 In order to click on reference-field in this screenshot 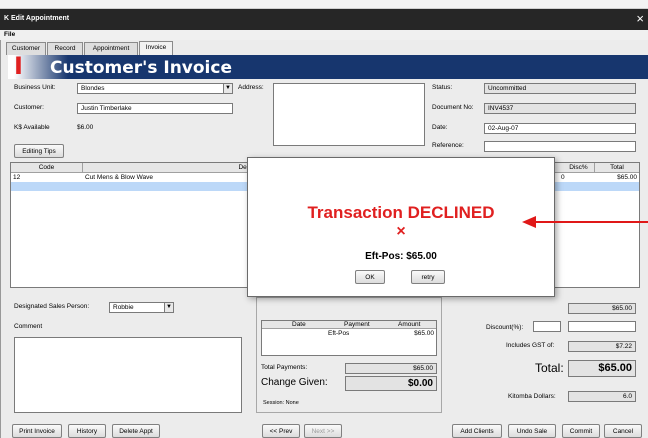, I will do `click(560, 146)`.